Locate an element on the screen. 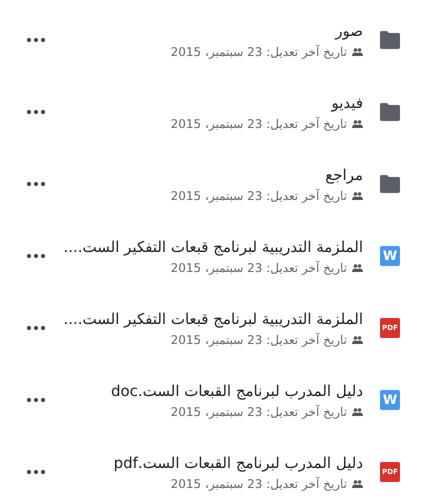  file-name: مراجع is located at coordinates (344, 175).